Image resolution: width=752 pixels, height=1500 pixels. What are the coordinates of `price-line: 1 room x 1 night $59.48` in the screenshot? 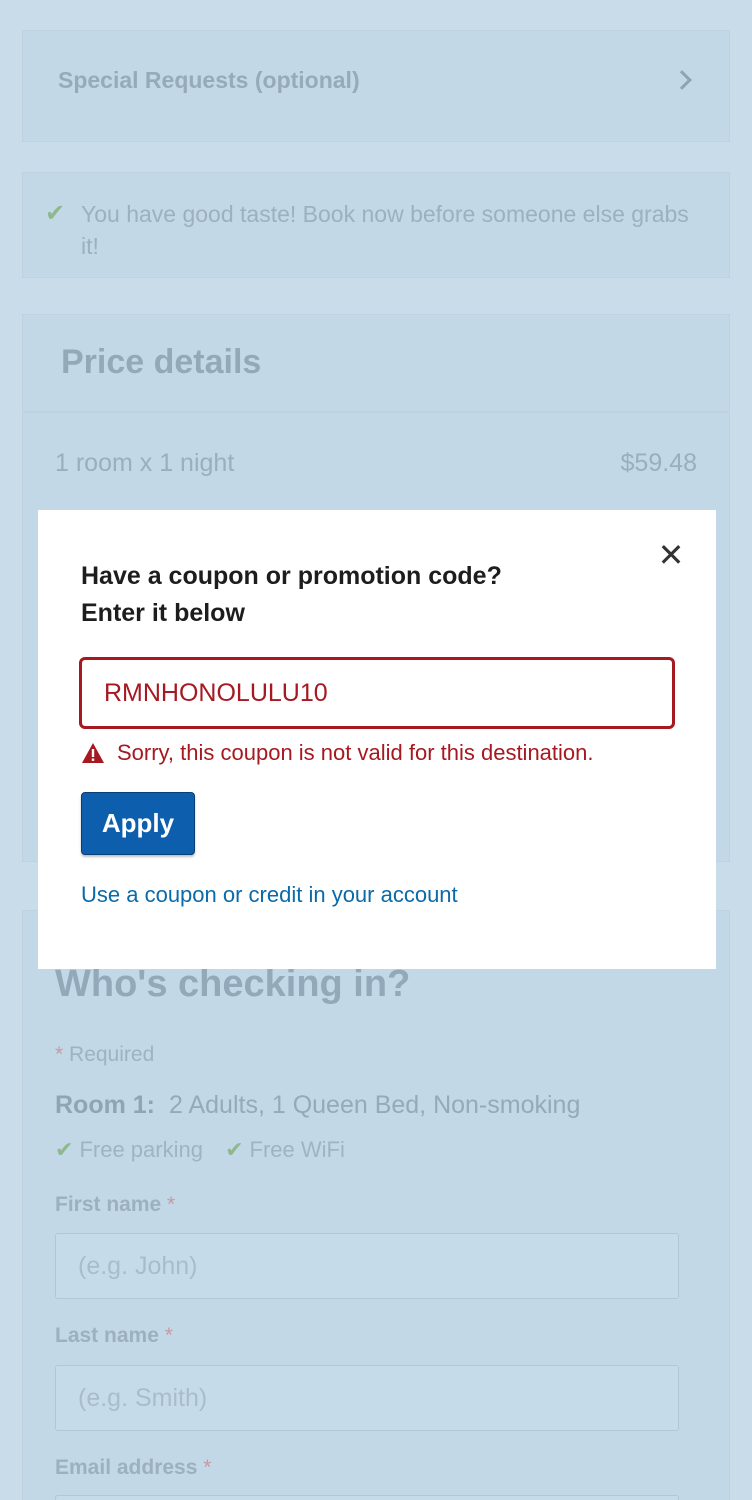 It's located at (376, 463).